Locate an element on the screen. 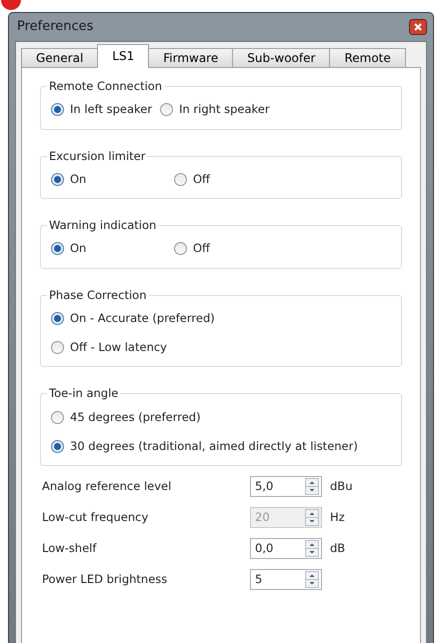 The height and width of the screenshot is (643, 437). radio-option: In right speaker is located at coordinates (215, 109).